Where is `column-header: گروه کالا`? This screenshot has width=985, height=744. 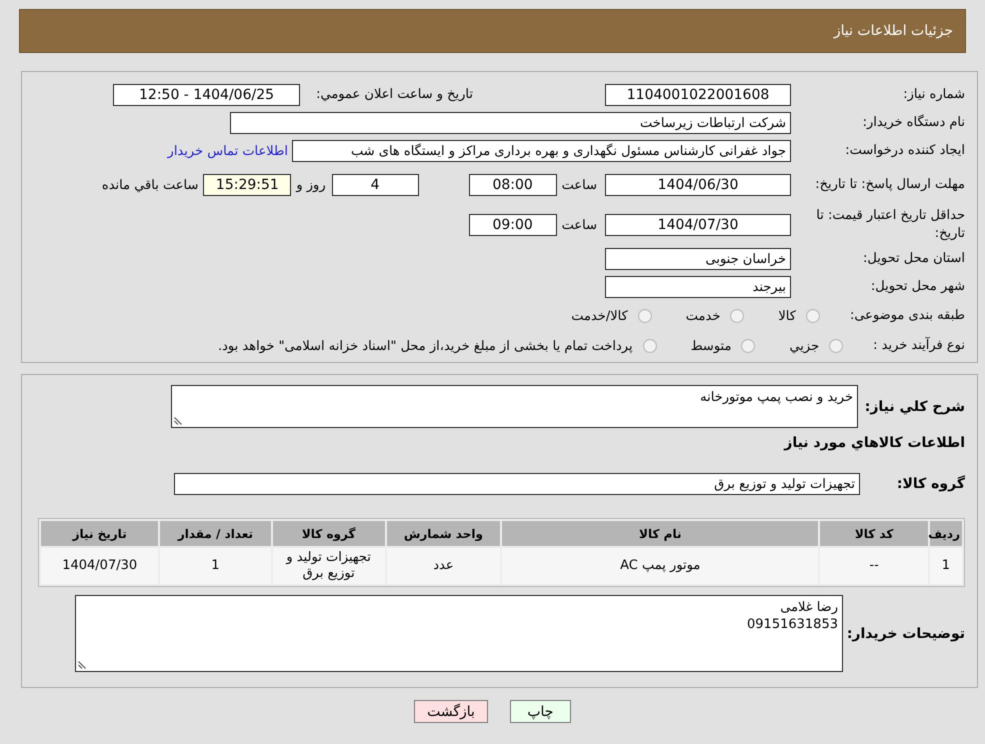 column-header: گروه کالا is located at coordinates (328, 533).